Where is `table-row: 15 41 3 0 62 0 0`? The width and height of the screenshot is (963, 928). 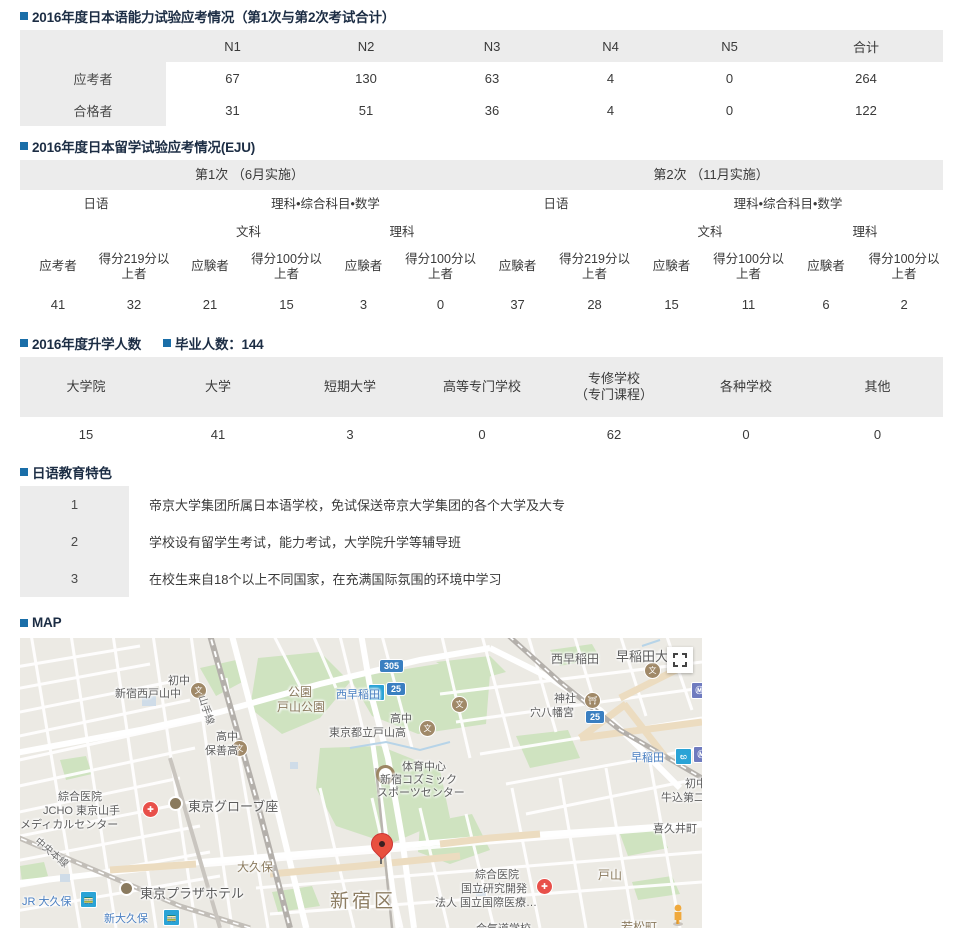 table-row: 15 41 3 0 62 0 0 is located at coordinates (481, 434).